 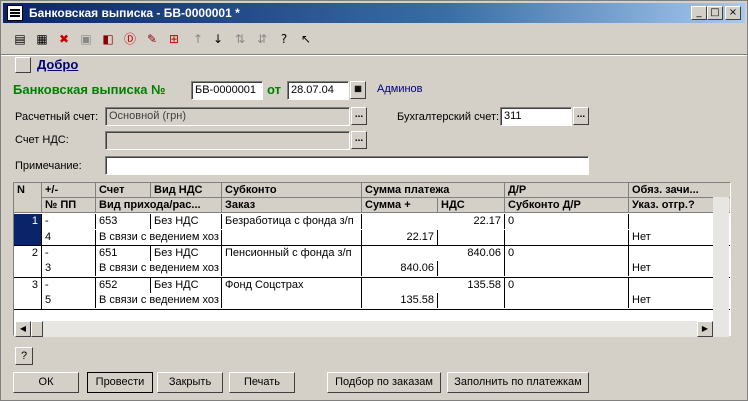 What do you see at coordinates (130, 39) in the screenshot?
I see `delete-icon: Ⓓ` at bounding box center [130, 39].